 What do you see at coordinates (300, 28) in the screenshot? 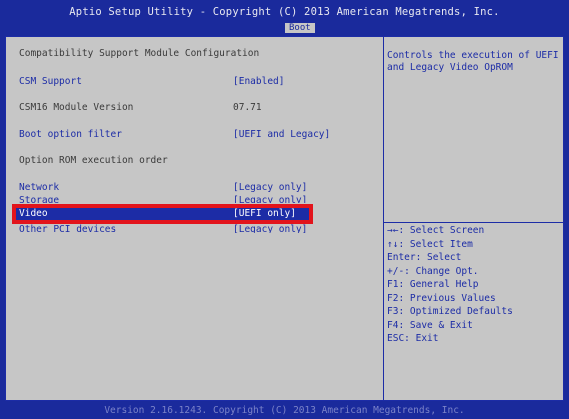
I see `tab-boot: Boot` at bounding box center [300, 28].